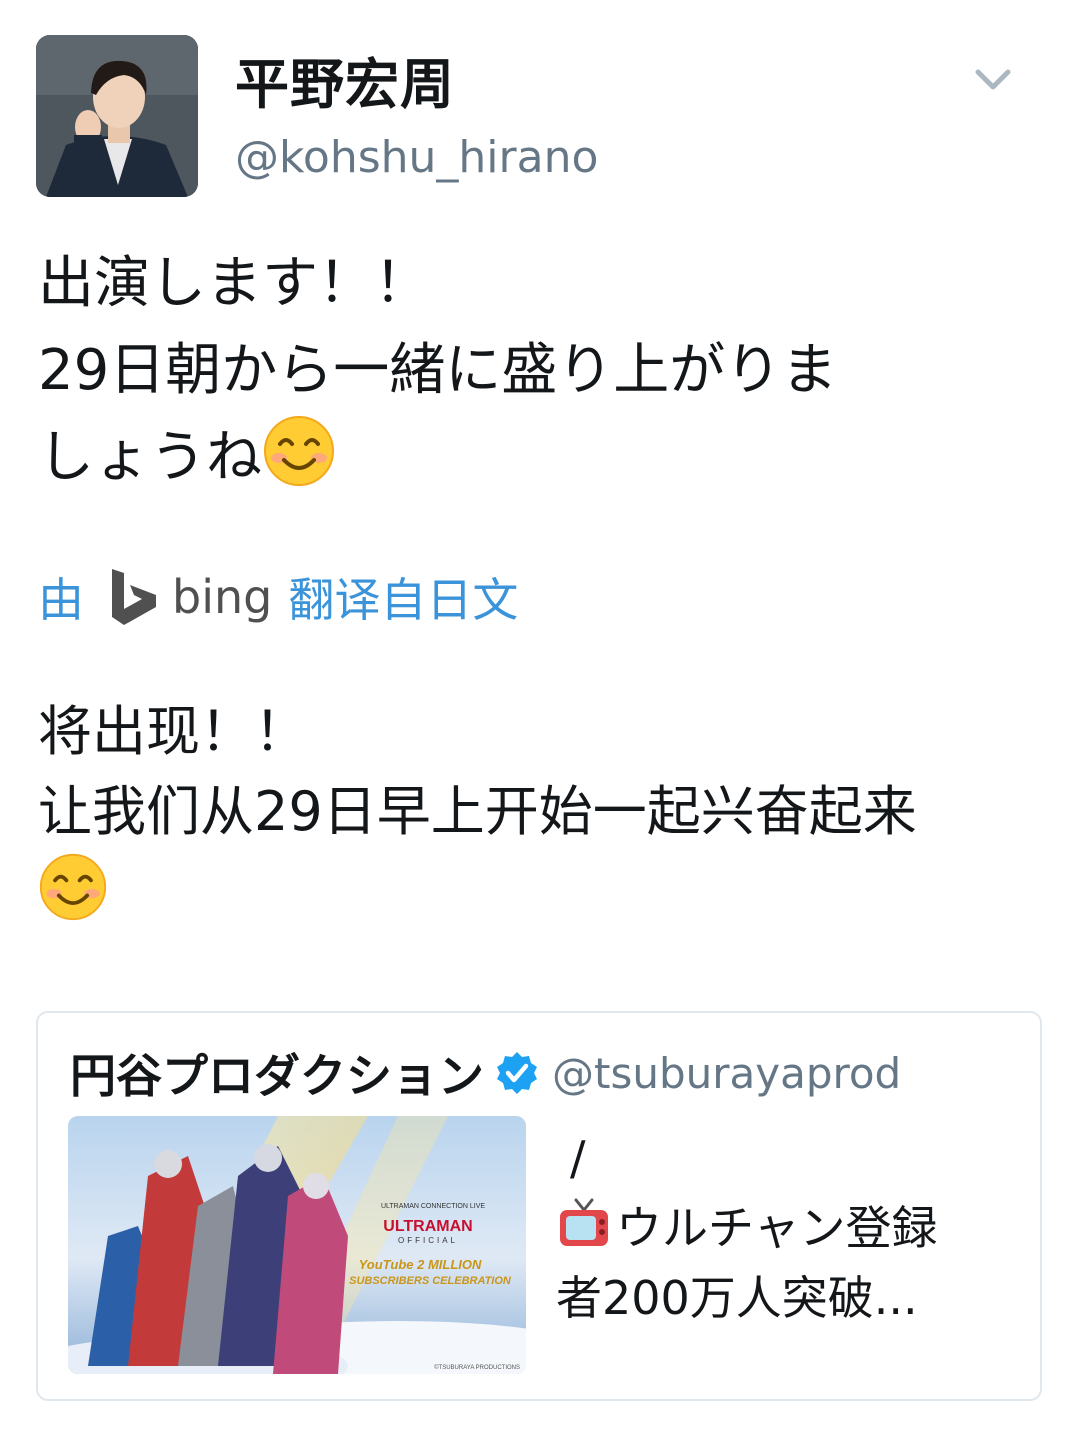 The height and width of the screenshot is (1430, 1080). What do you see at coordinates (578, 1158) in the screenshot?
I see `quoted-text-line: /` at bounding box center [578, 1158].